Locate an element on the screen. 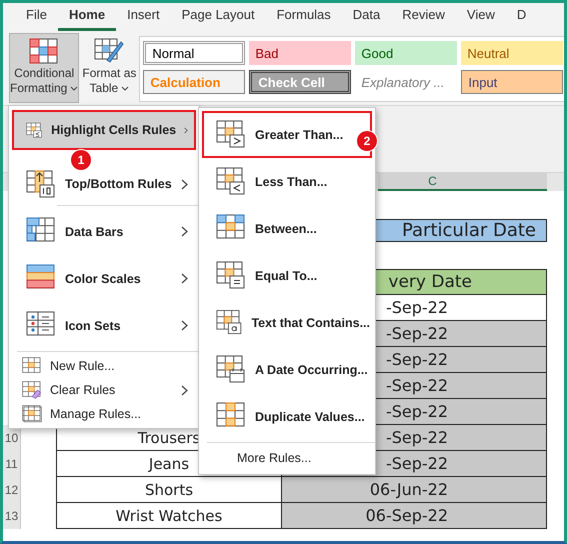 This screenshot has height=544, width=567. row-number: 13 is located at coordinates (12, 516).